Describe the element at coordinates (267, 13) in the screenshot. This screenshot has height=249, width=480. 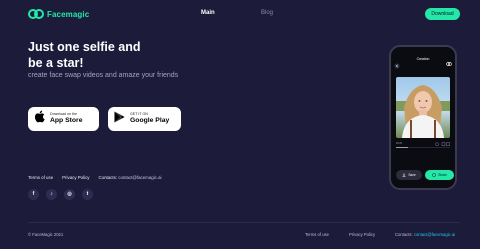
I see `nav-item-blog: Blog` at that location.